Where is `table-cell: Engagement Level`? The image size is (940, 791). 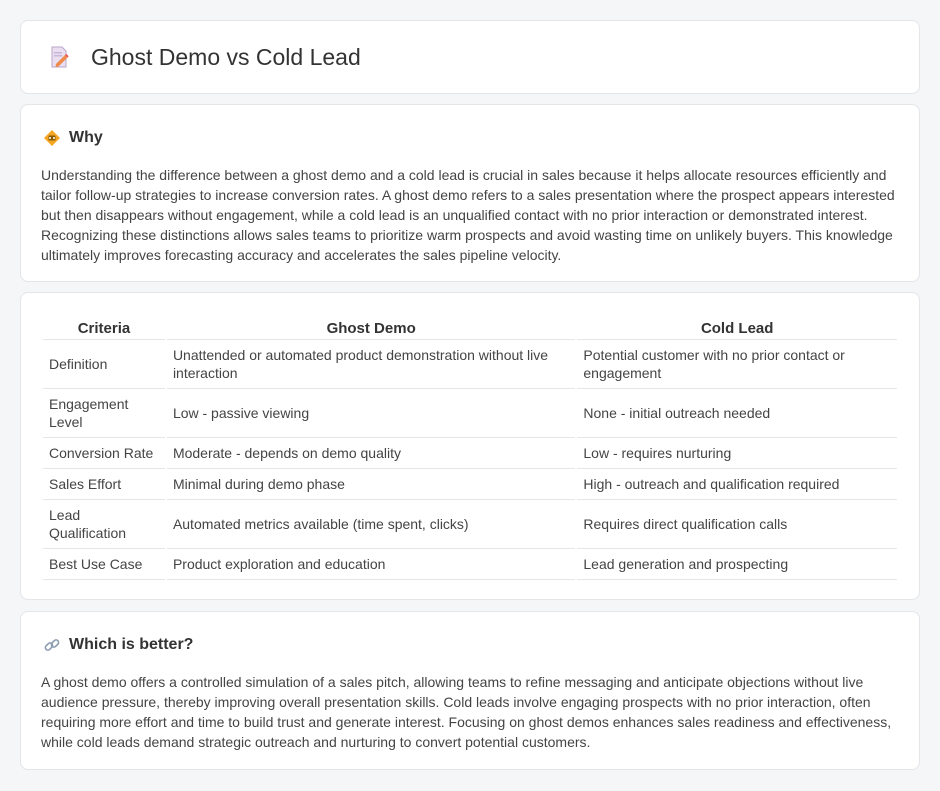 table-cell: Engagement Level is located at coordinates (105, 413).